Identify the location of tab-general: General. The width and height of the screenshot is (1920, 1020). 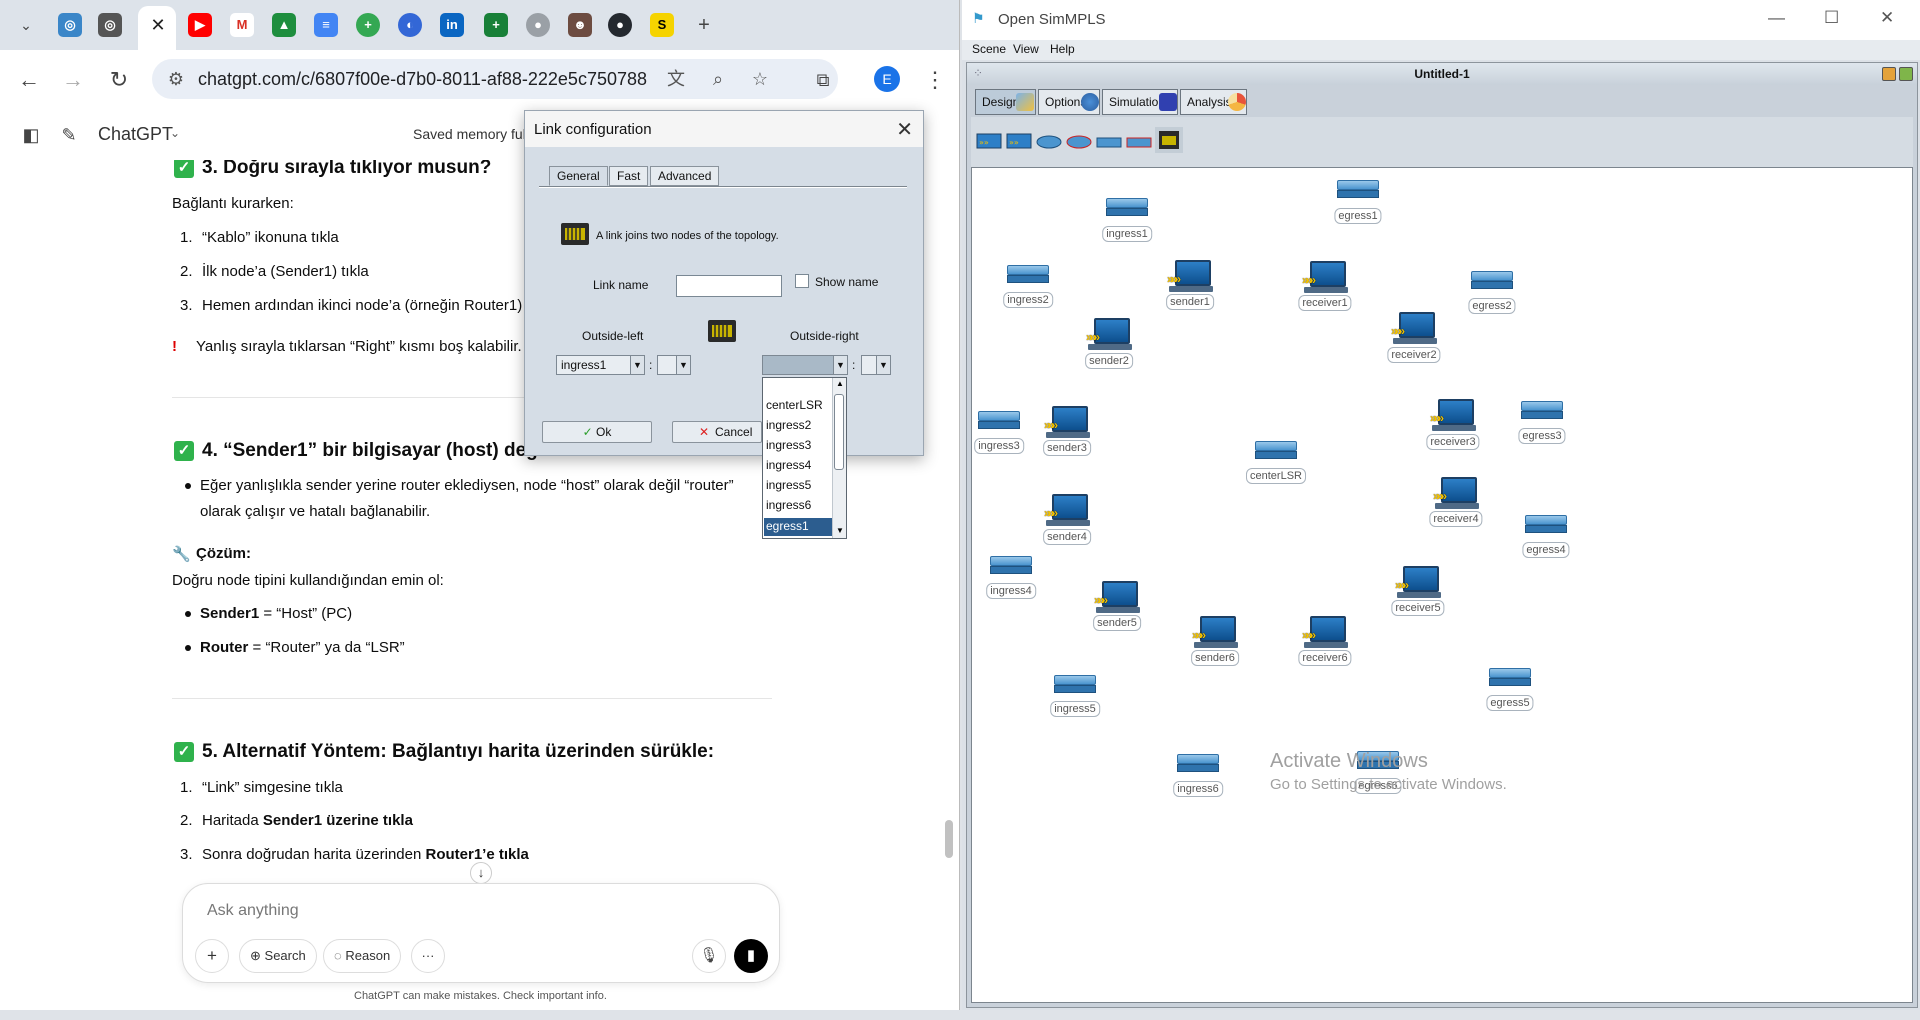
(578, 176).